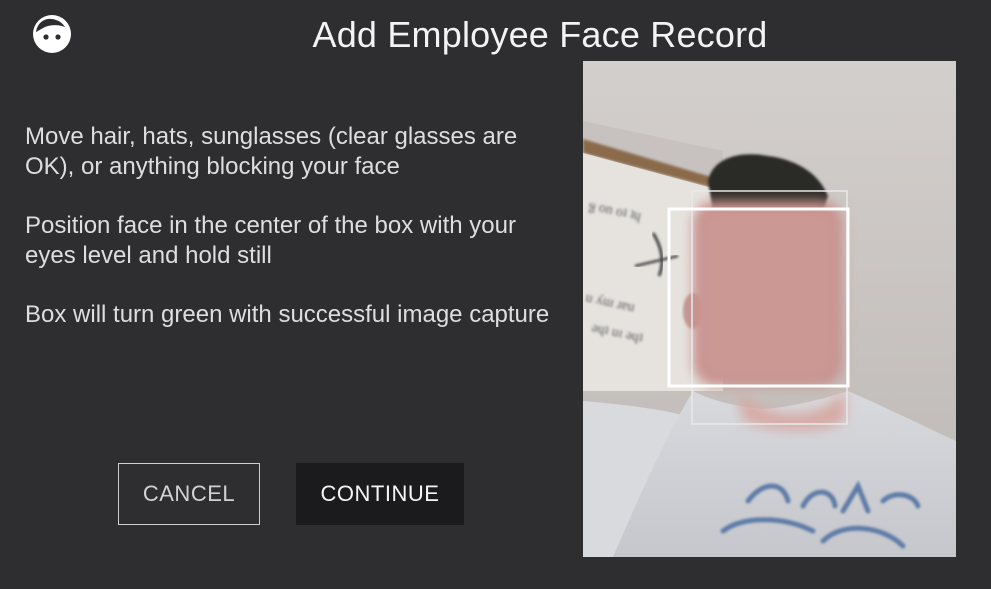 This screenshot has height=589, width=991. What do you see at coordinates (380, 494) in the screenshot?
I see `continue-button: CONTINUE` at bounding box center [380, 494].